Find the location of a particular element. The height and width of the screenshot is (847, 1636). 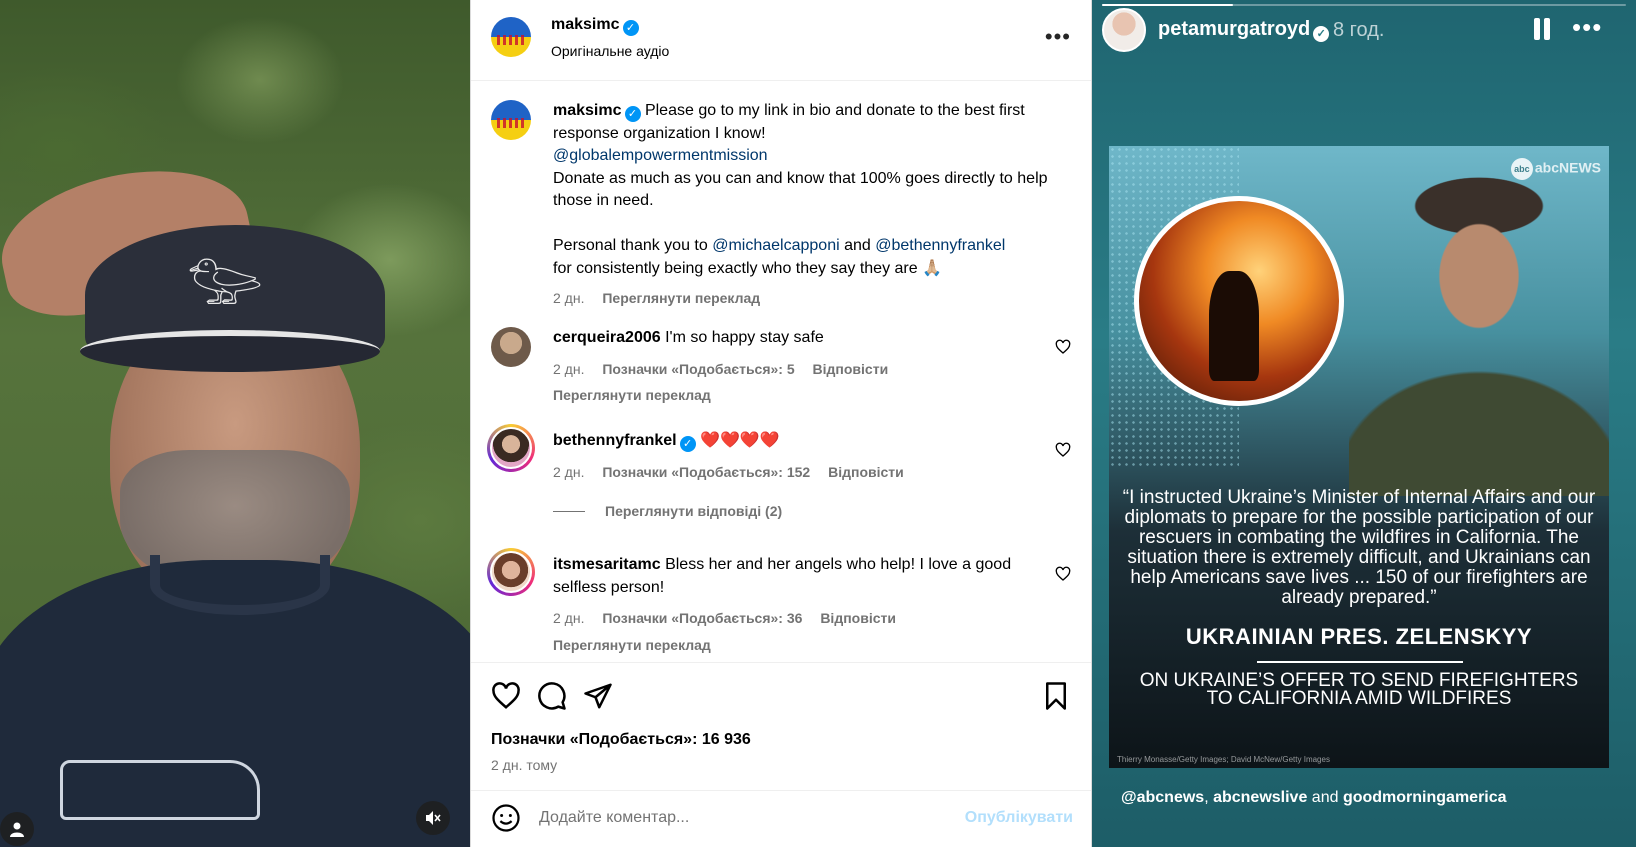

speaker-muted-icon is located at coordinates (433, 818).